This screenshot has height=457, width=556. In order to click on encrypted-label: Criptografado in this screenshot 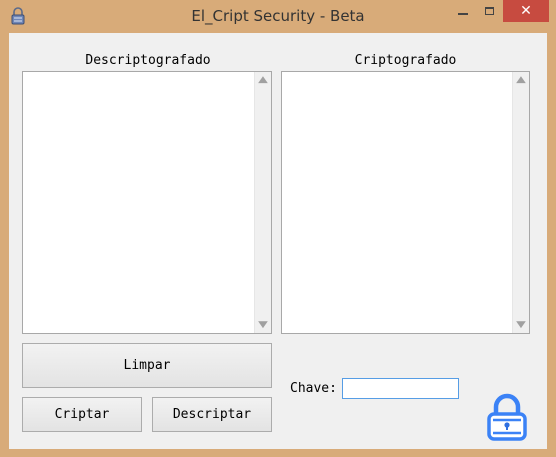, I will do `click(405, 60)`.